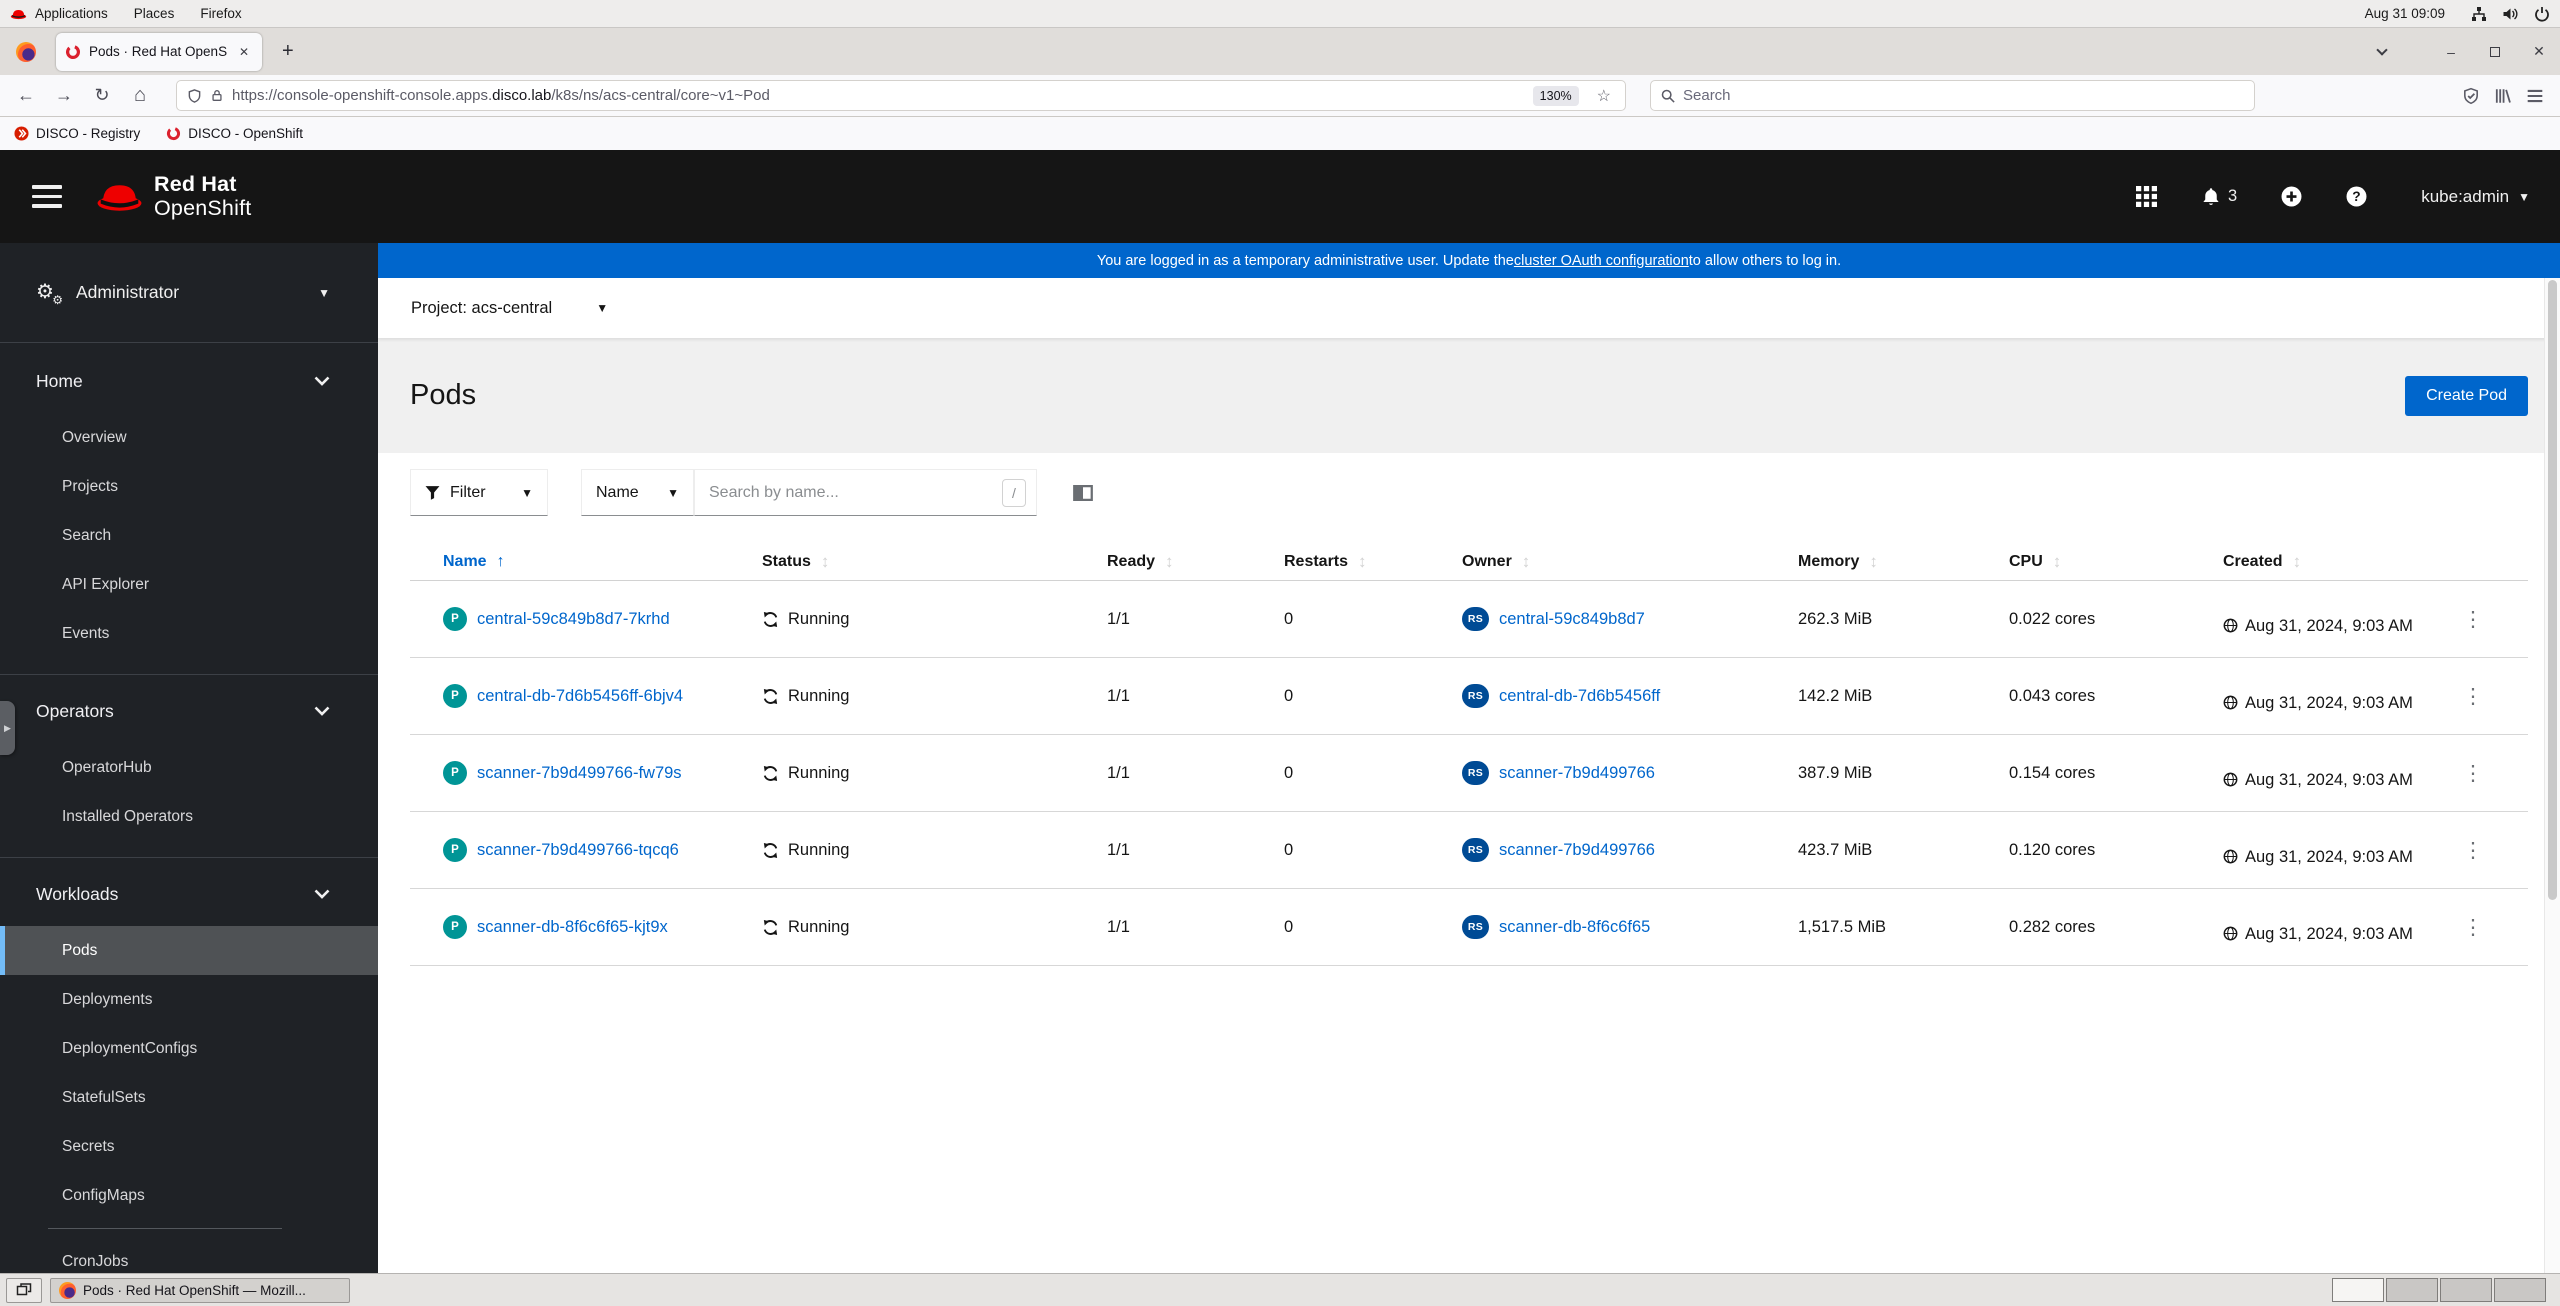 Image resolution: width=2560 pixels, height=1306 pixels. Describe the element at coordinates (580, 696) in the screenshot. I see `pod-link: central-db-7d6b5456ff-6bjv4` at that location.